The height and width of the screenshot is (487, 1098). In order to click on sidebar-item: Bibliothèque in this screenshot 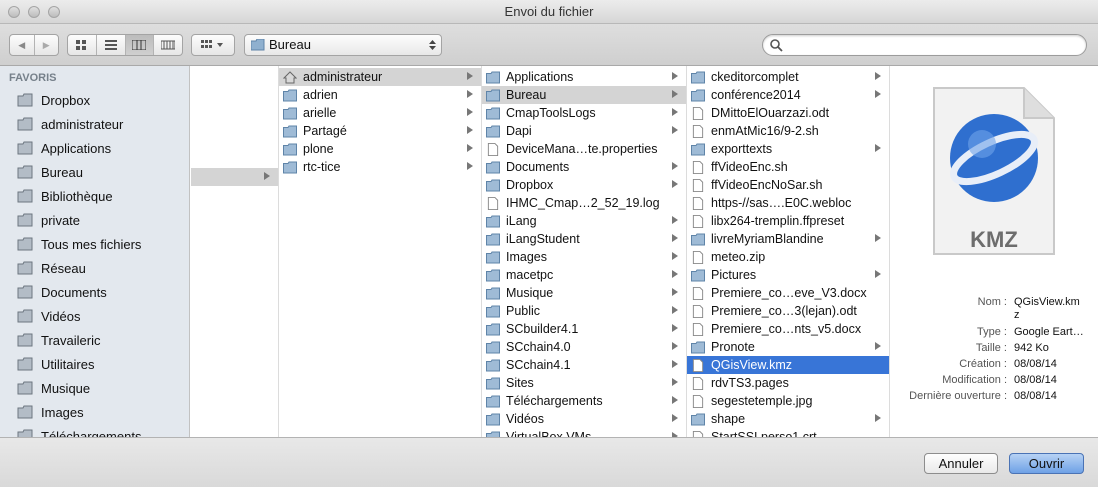, I will do `click(94, 196)`.